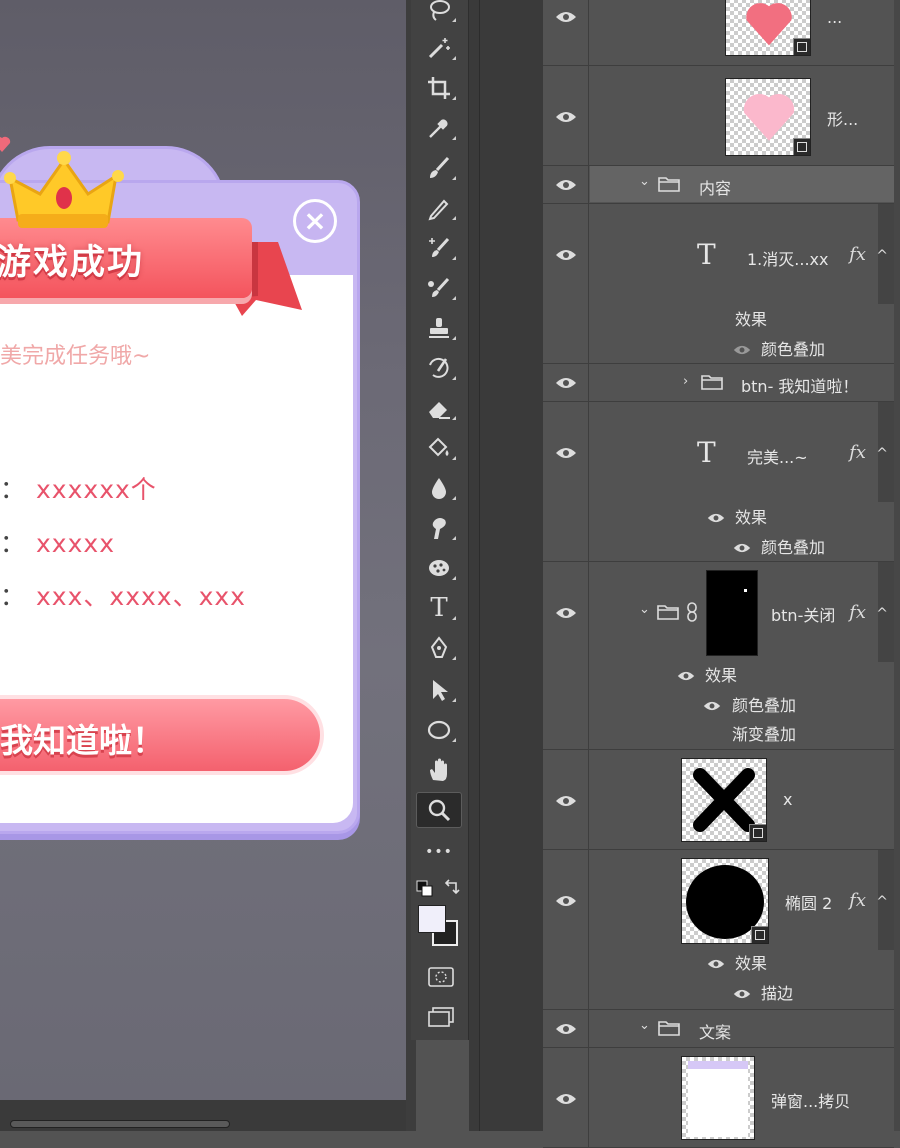  I want to click on layer-name: 完美...~, so click(777, 456).